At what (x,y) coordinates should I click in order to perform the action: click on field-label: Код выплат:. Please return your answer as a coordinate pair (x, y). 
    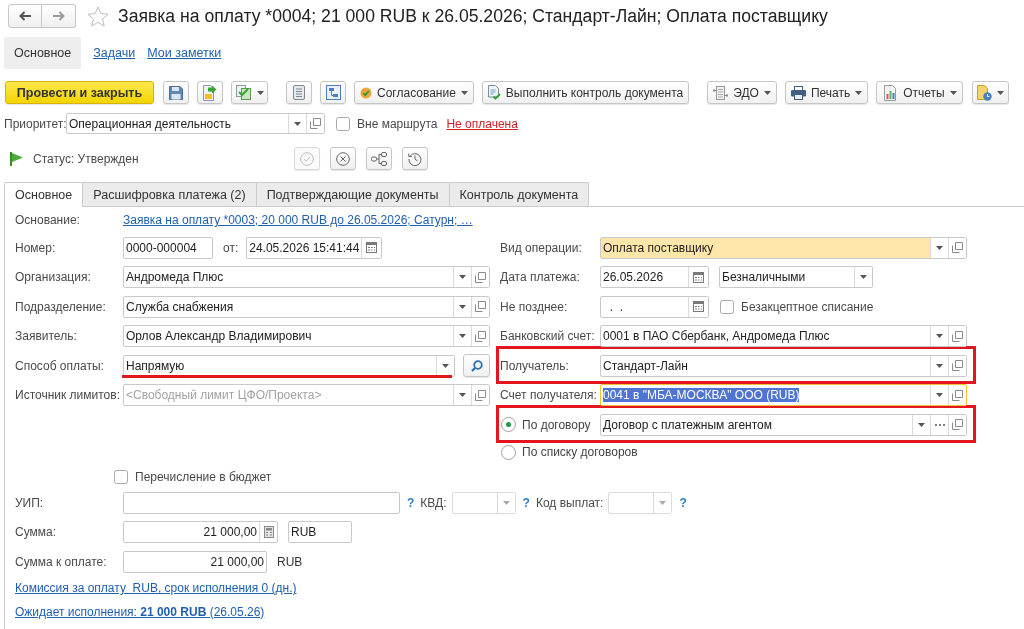
    Looking at the image, I should click on (569, 502).